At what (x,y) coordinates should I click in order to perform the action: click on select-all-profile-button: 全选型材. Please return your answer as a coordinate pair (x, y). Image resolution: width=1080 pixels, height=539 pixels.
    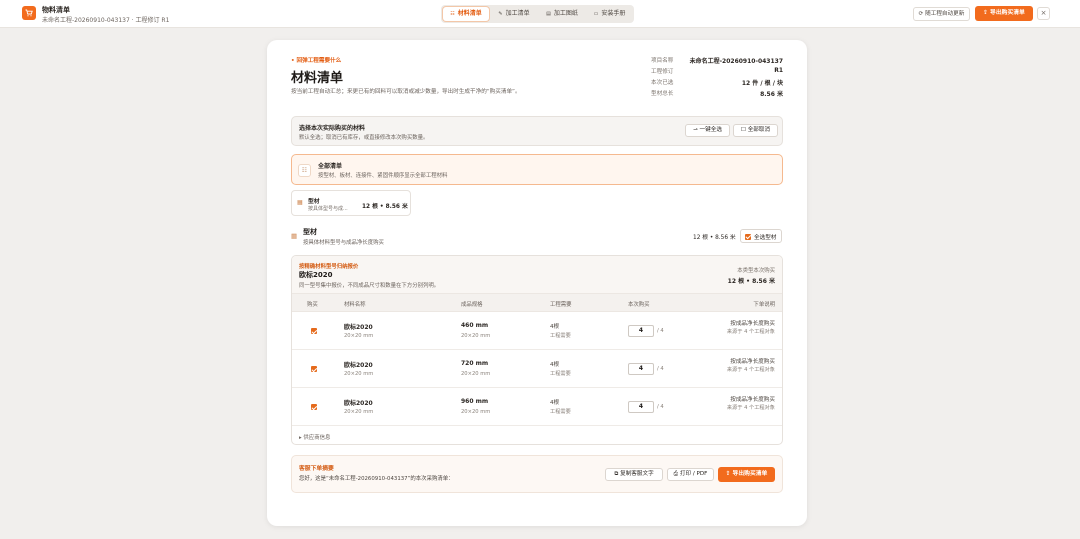
    Looking at the image, I should click on (761, 236).